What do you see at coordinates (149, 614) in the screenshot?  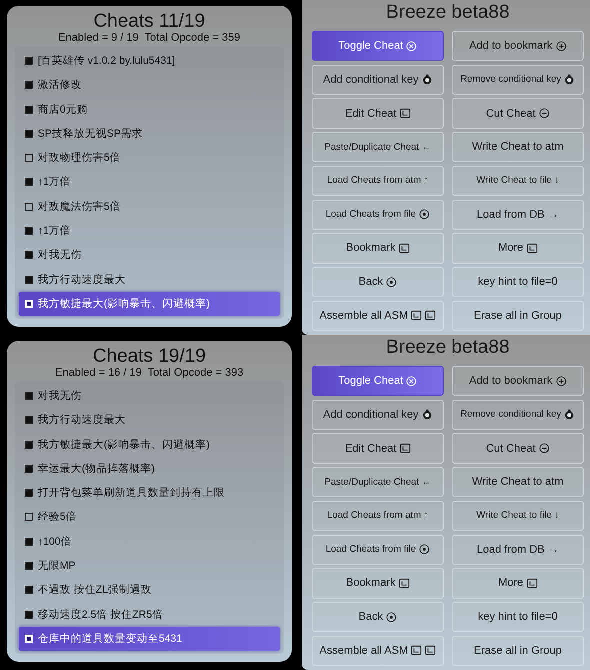 I see `cheat-row: 移动速度2.5倍 按住ZR5倍` at bounding box center [149, 614].